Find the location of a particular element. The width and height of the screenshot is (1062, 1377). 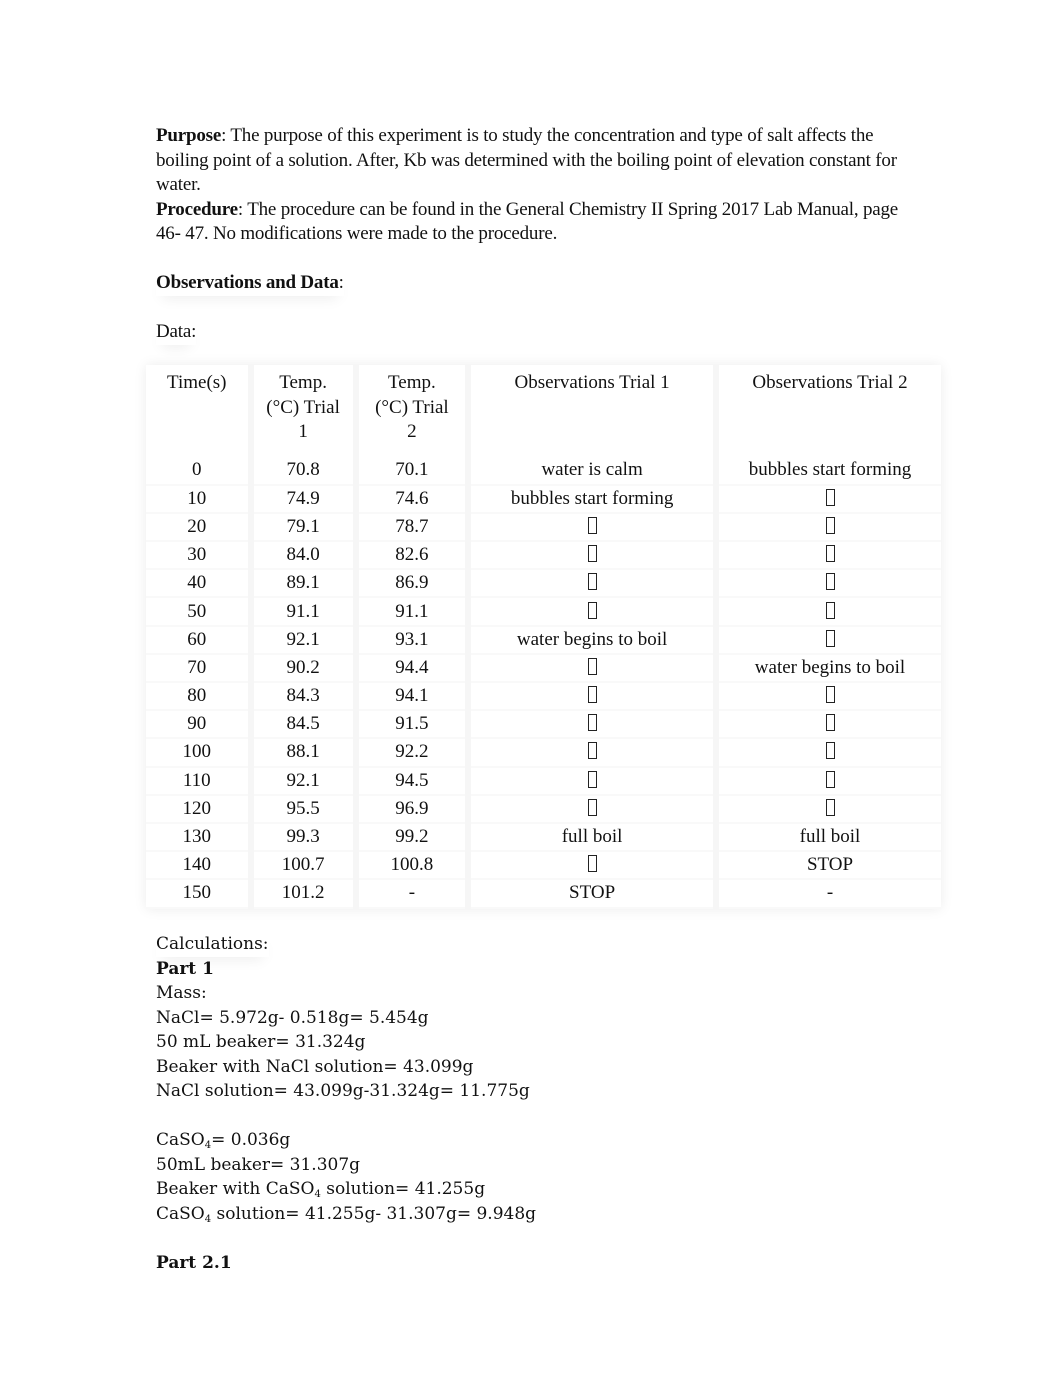

caso4-line: CaSO4= 0.036g is located at coordinates (223, 1140).